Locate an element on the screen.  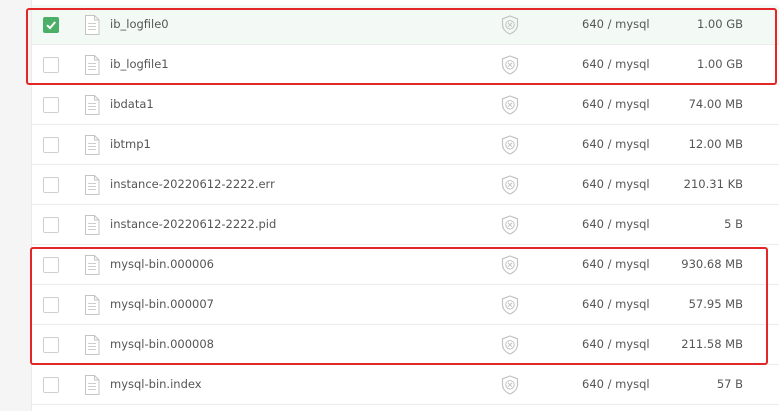
file-name: ib_logfile1 is located at coordinates (139, 64).